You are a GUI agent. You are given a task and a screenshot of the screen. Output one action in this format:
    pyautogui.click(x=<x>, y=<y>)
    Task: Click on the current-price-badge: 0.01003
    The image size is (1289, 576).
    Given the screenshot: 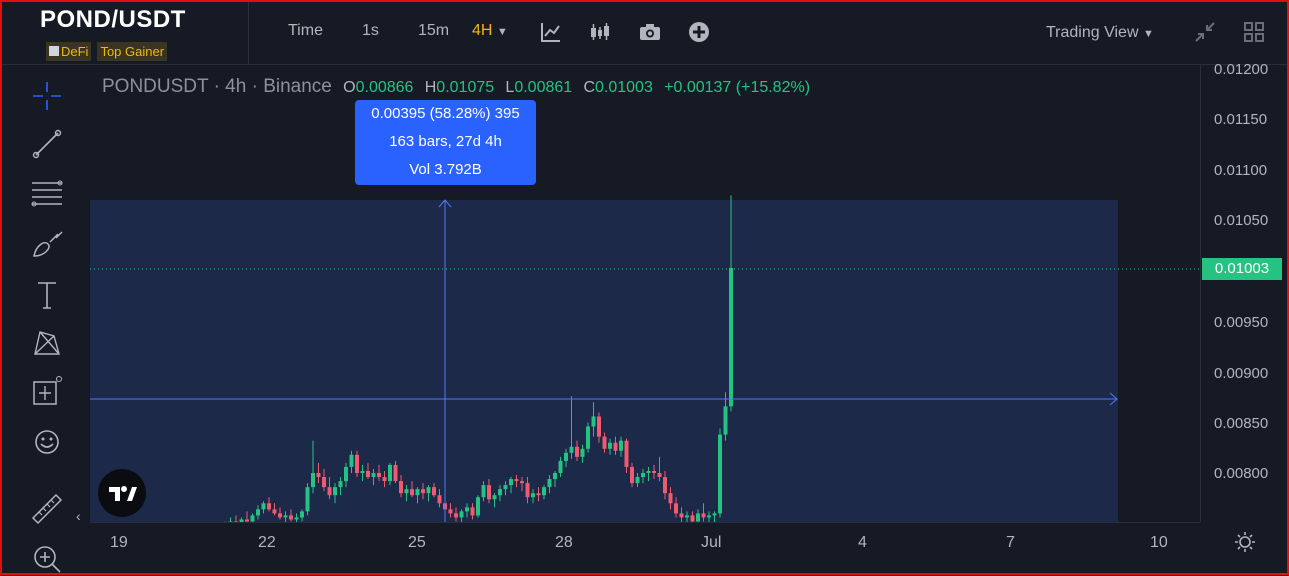 What is the action you would take?
    pyautogui.click(x=1242, y=269)
    